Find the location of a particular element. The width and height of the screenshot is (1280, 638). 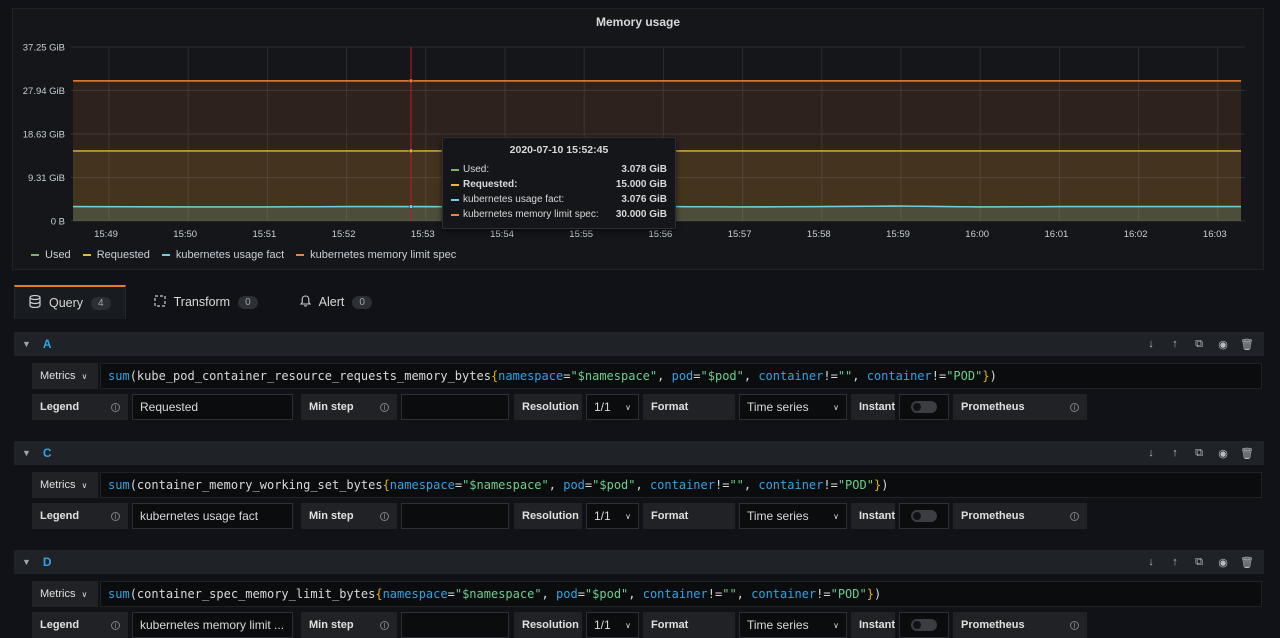

query-header: ▼ A ↓ ↑ ⧉ ◉ 🗑 is located at coordinates (639, 344).